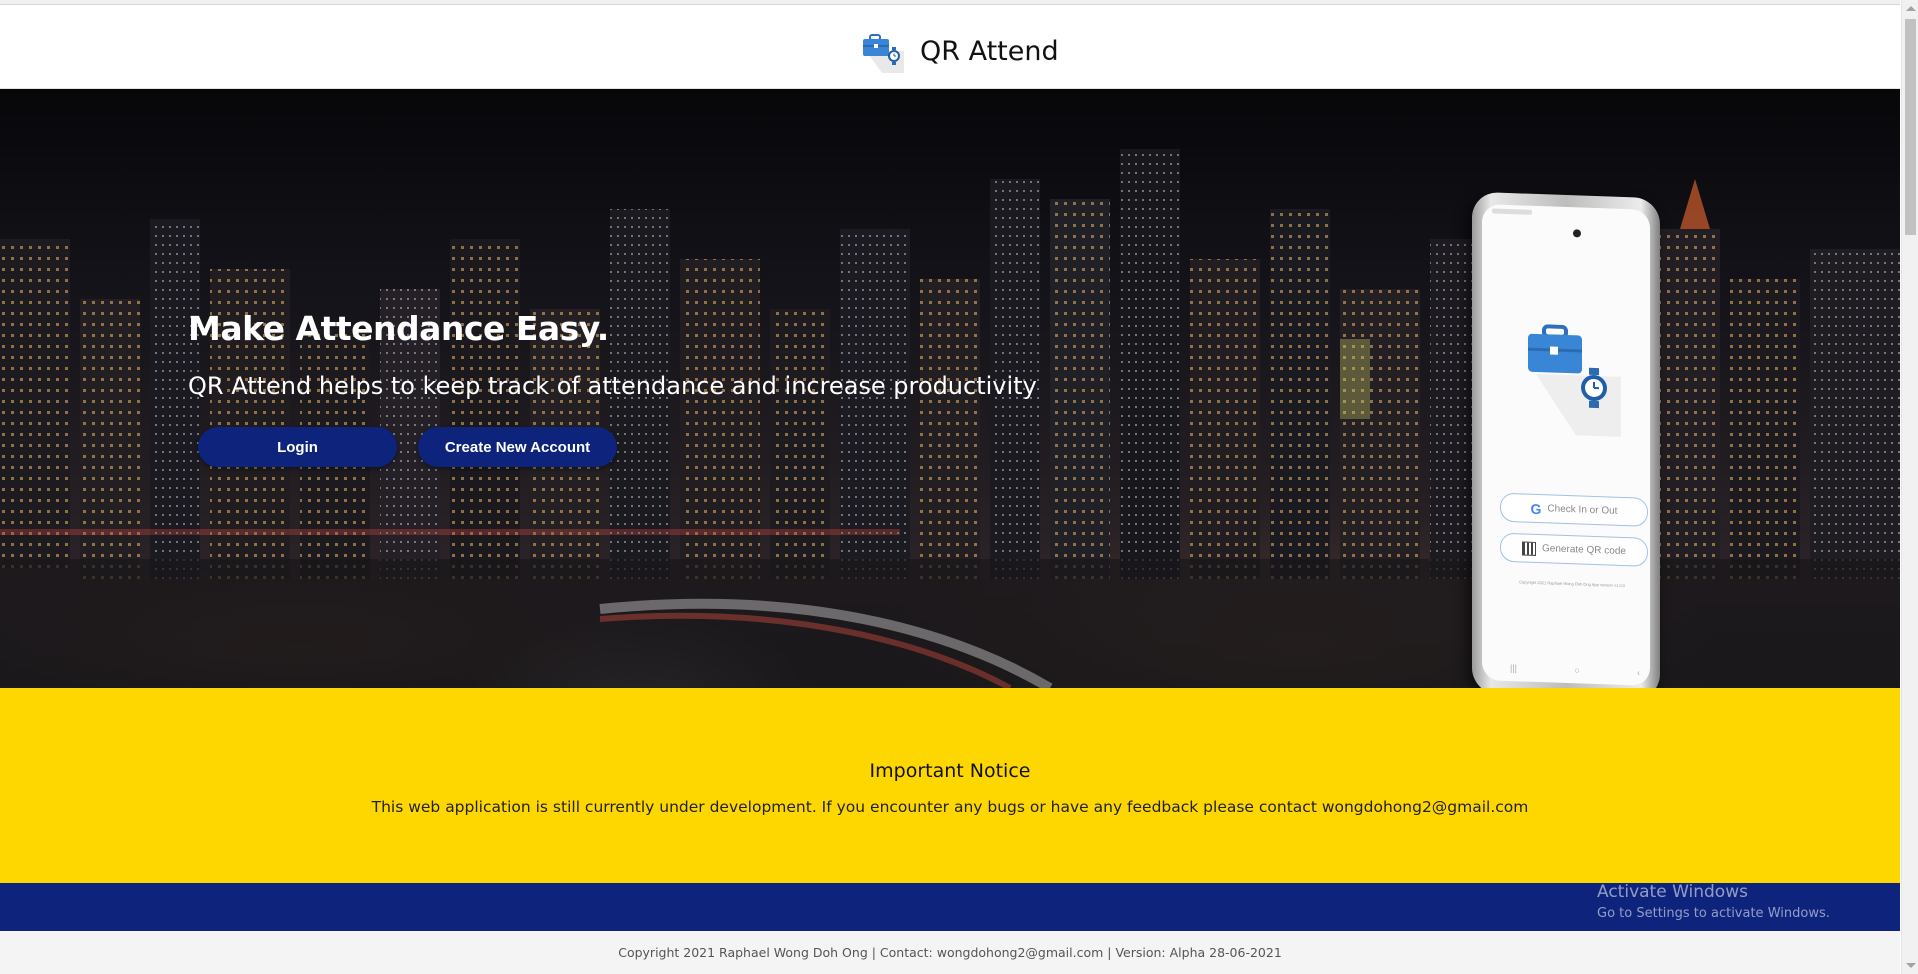 This screenshot has width=1918, height=974. Describe the element at coordinates (1536, 508) in the screenshot. I see `google-icon: G` at that location.